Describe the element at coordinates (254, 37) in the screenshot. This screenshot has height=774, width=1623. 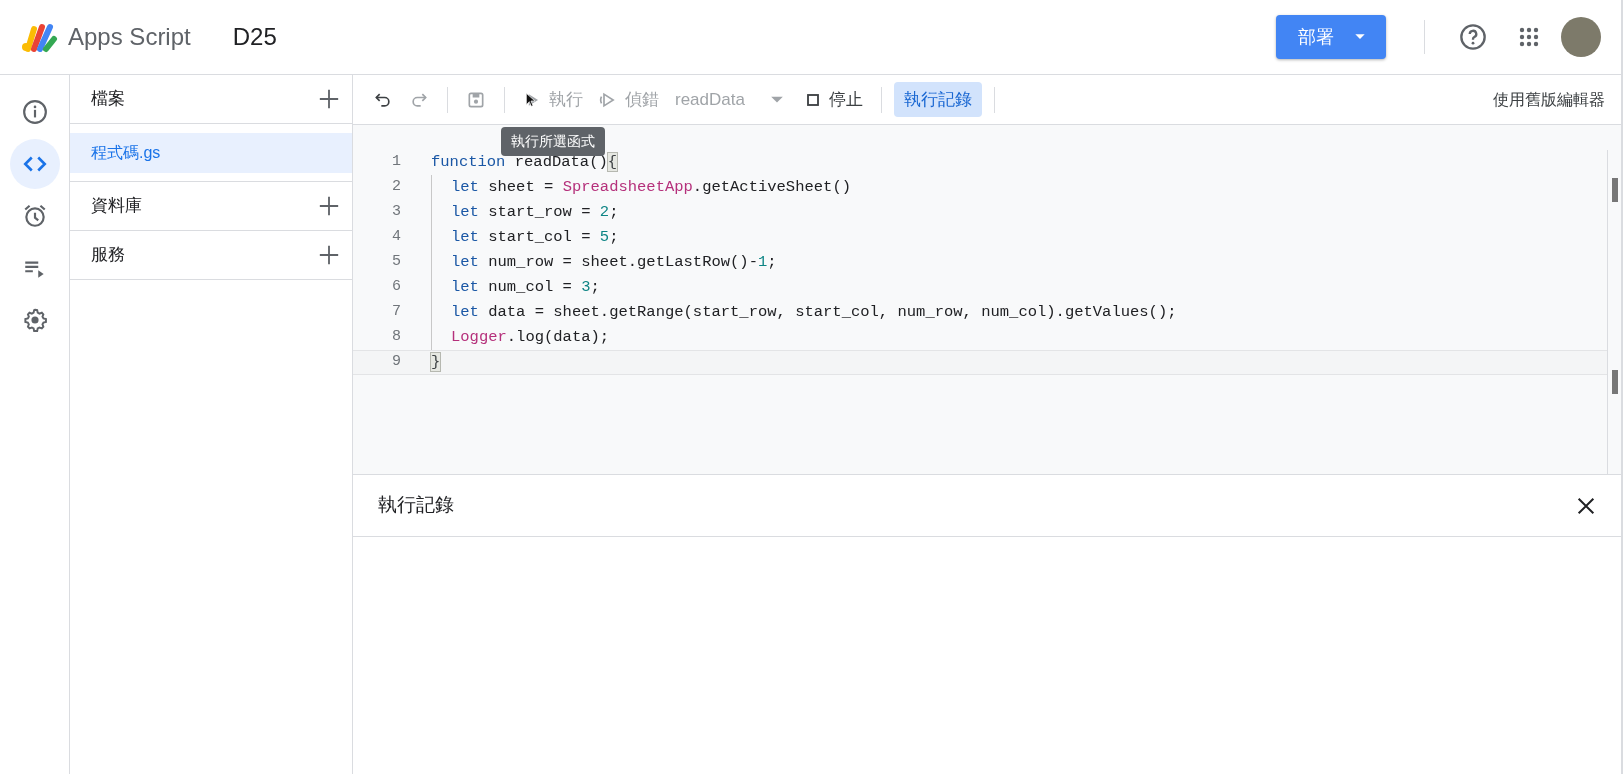
I see `project-title: D25` at that location.